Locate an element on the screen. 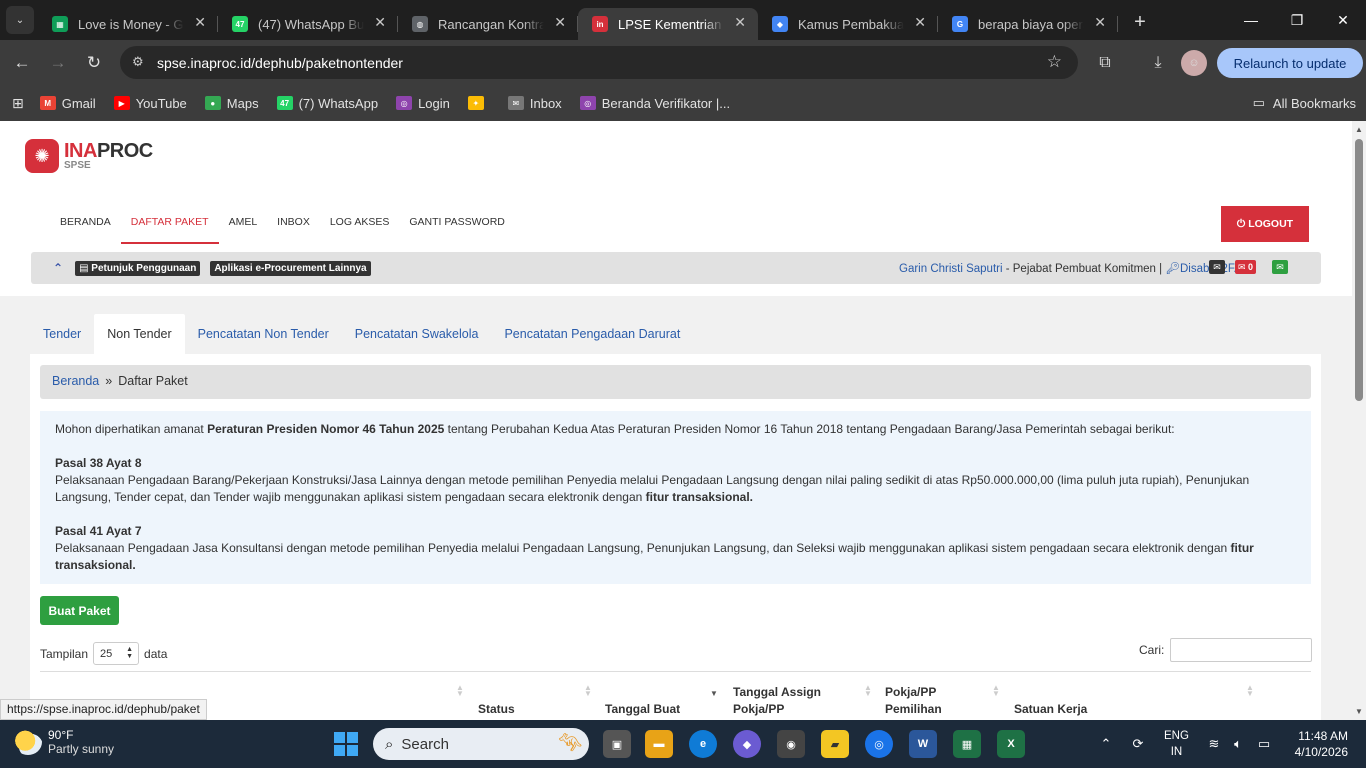  browser-tab: ◍ Rancangan Kontrak P ✕ is located at coordinates (488, 24).